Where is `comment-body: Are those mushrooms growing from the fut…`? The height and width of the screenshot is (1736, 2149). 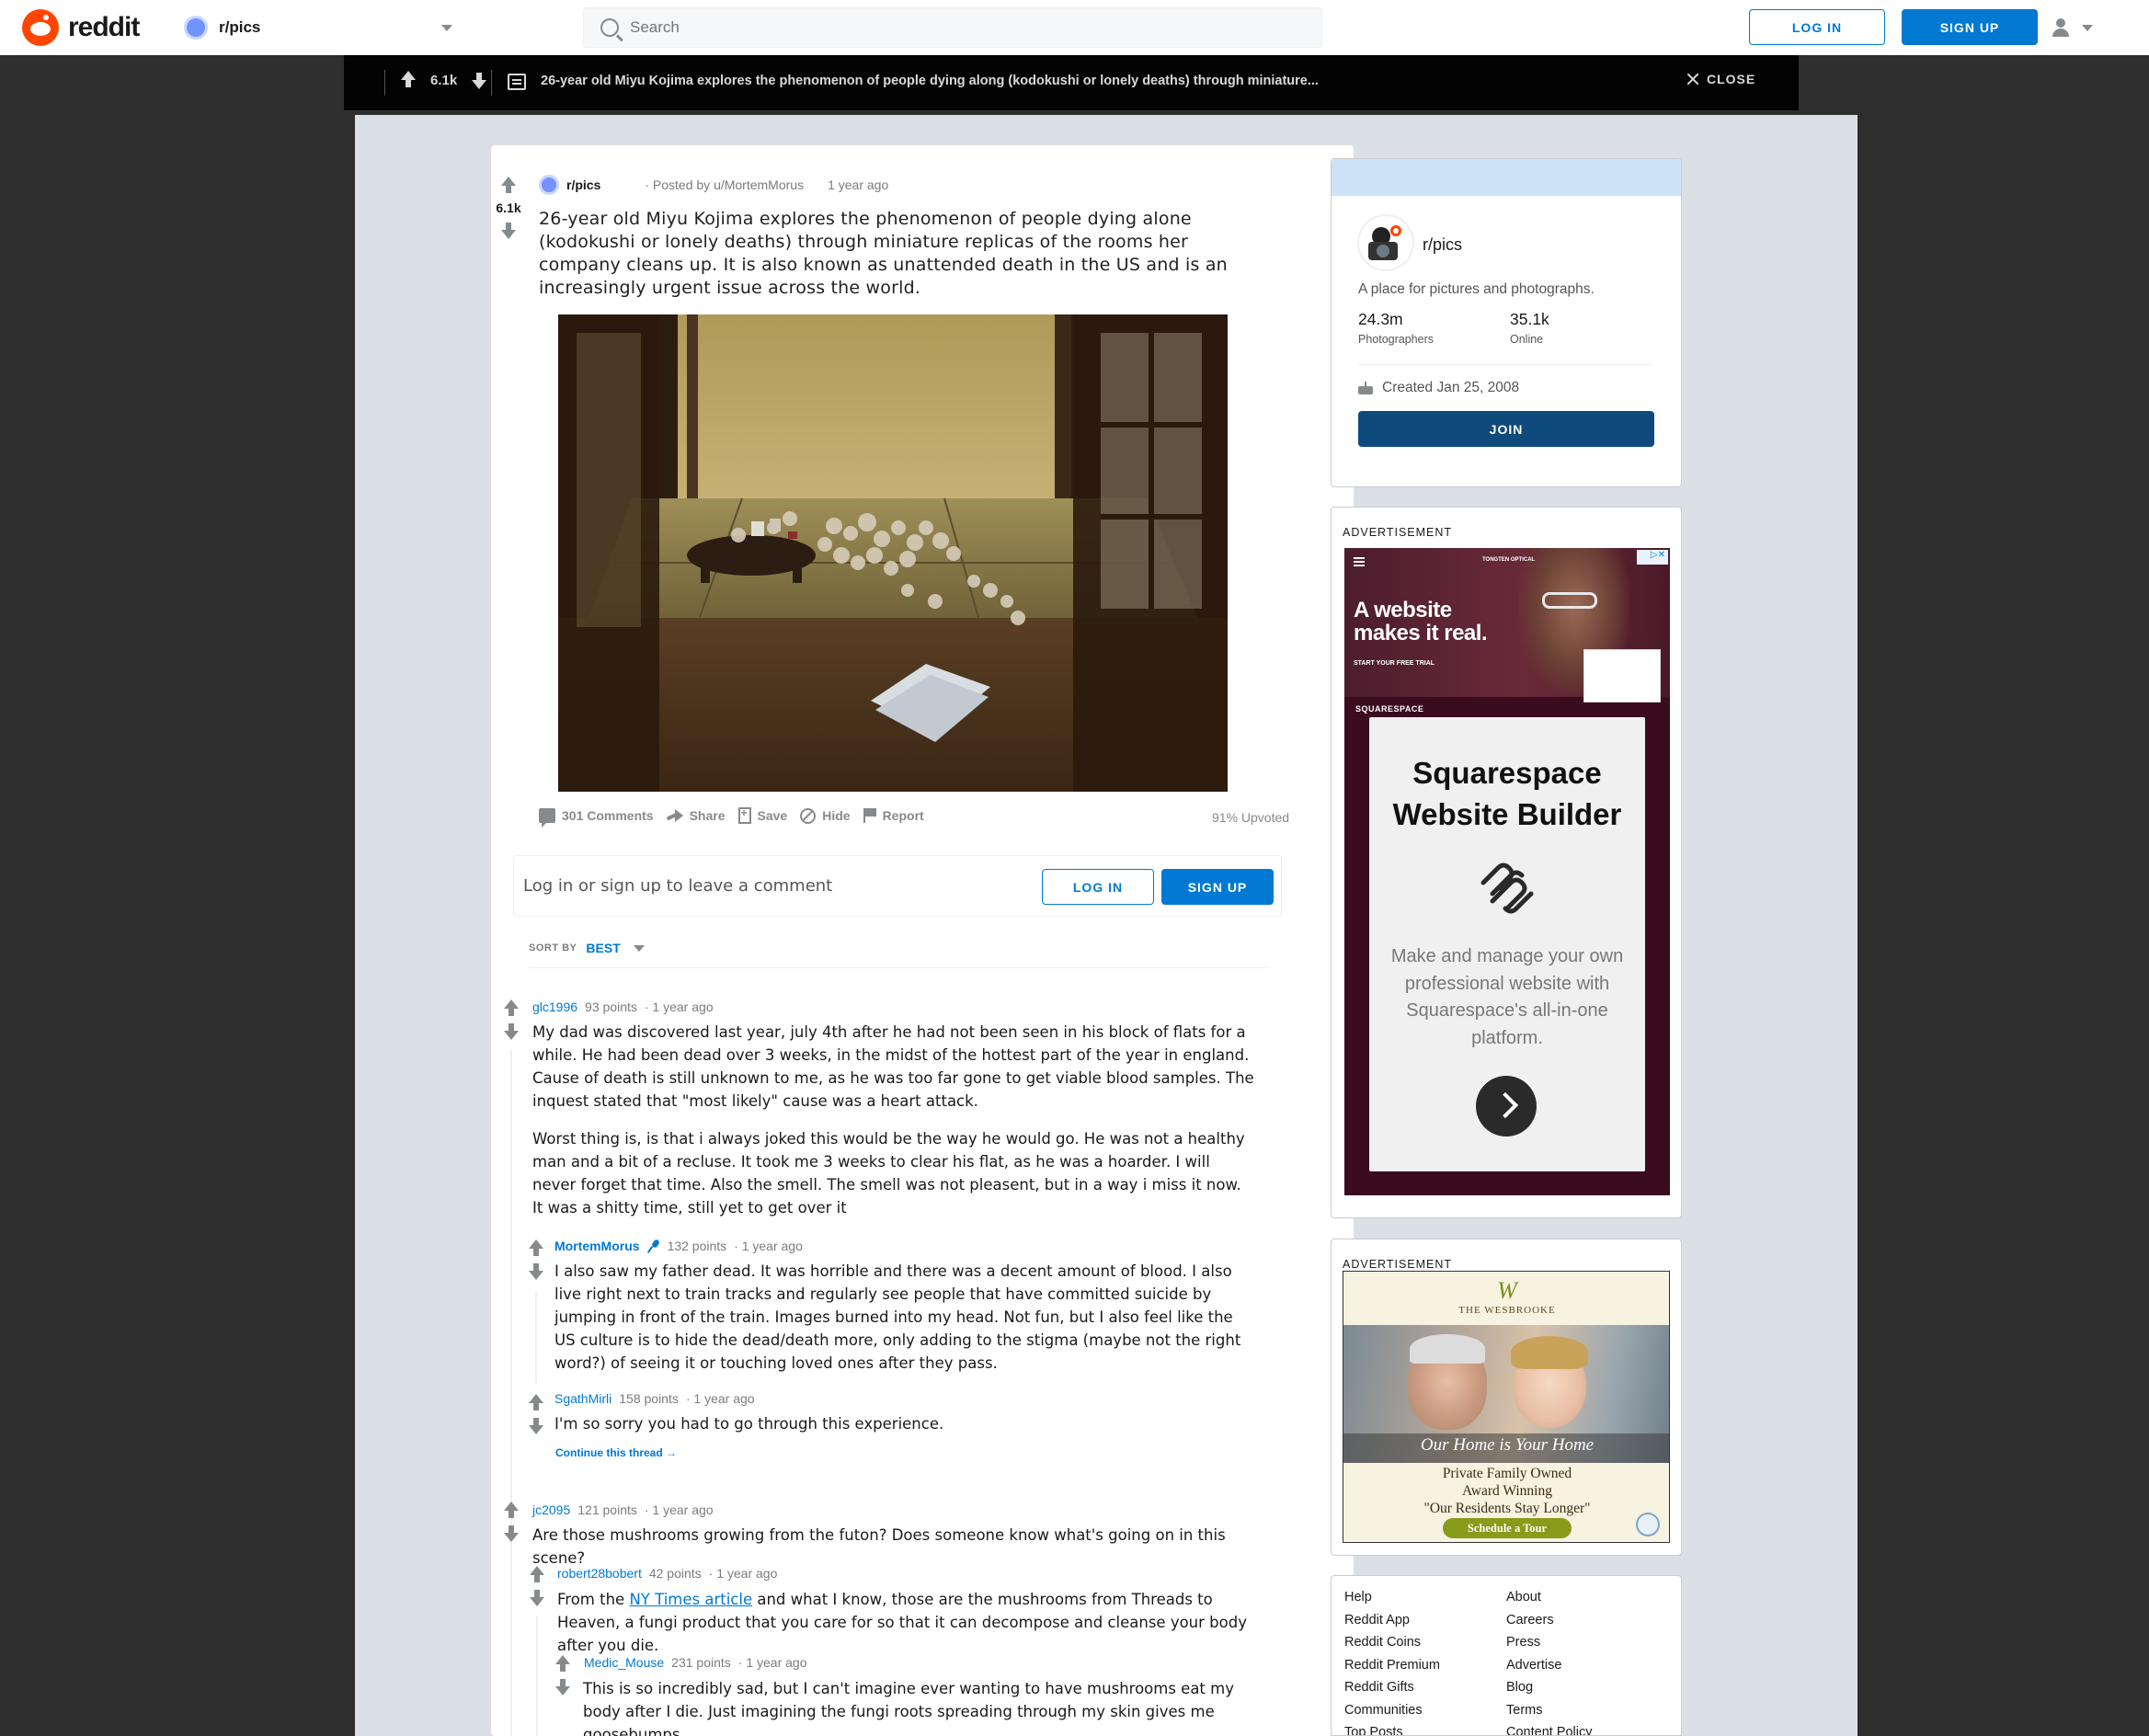 comment-body: Are those mushrooms growing from the fut… is located at coordinates (879, 1546).